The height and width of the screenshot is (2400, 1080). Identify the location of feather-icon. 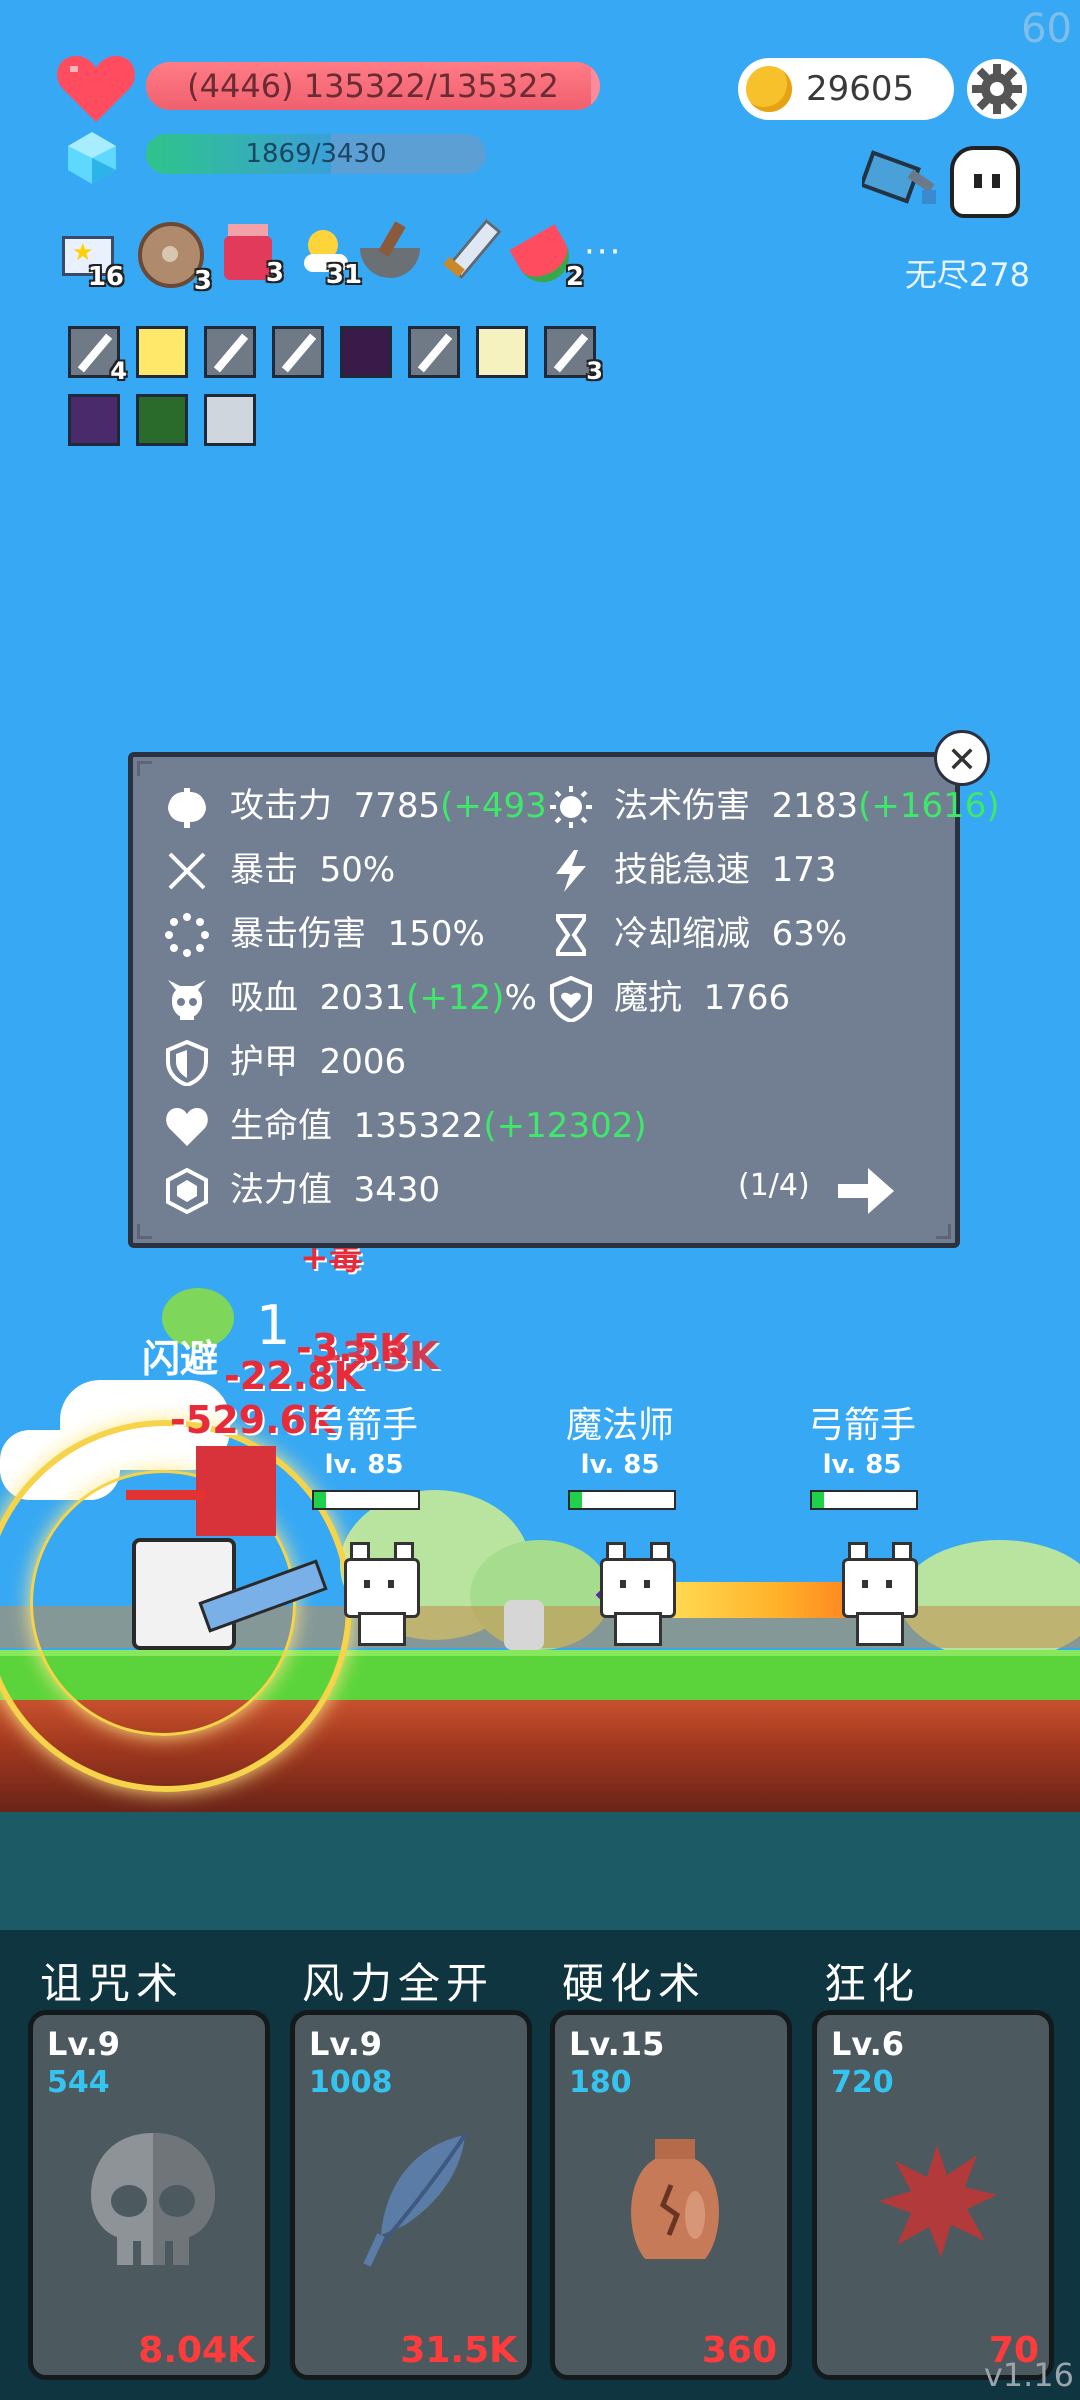
(415, 2200).